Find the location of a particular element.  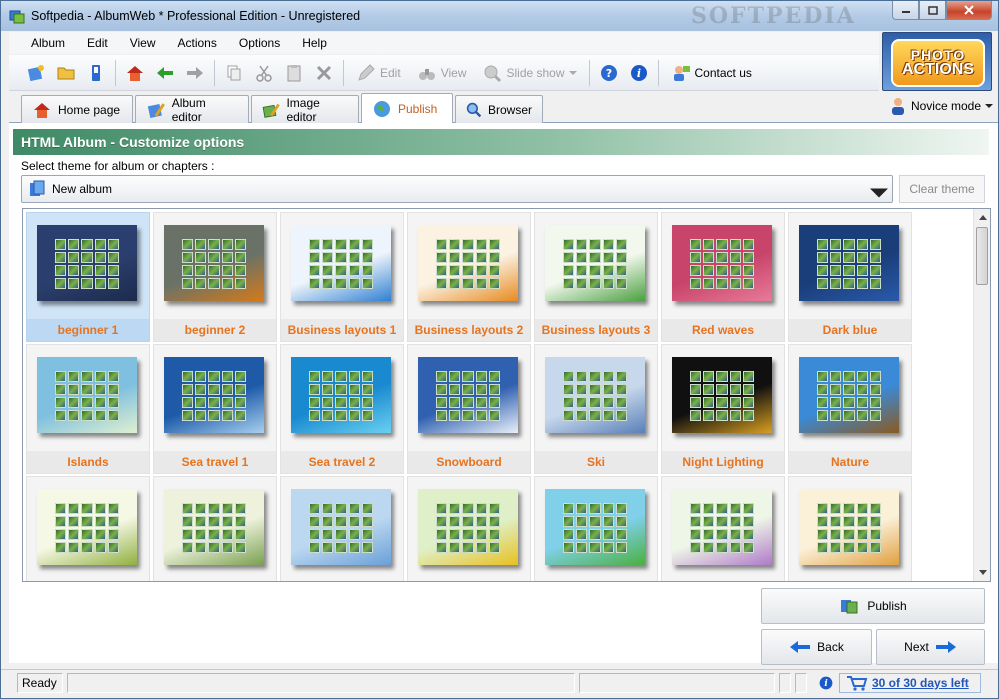

photo-actions-logo: PHOTO ACTIONS is located at coordinates (937, 61).